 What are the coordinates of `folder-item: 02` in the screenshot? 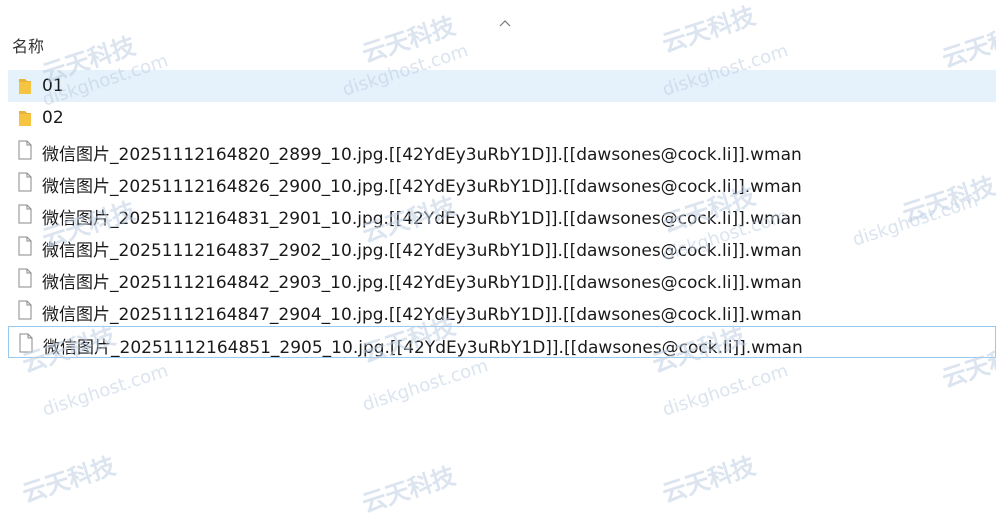 It's located at (502, 118).